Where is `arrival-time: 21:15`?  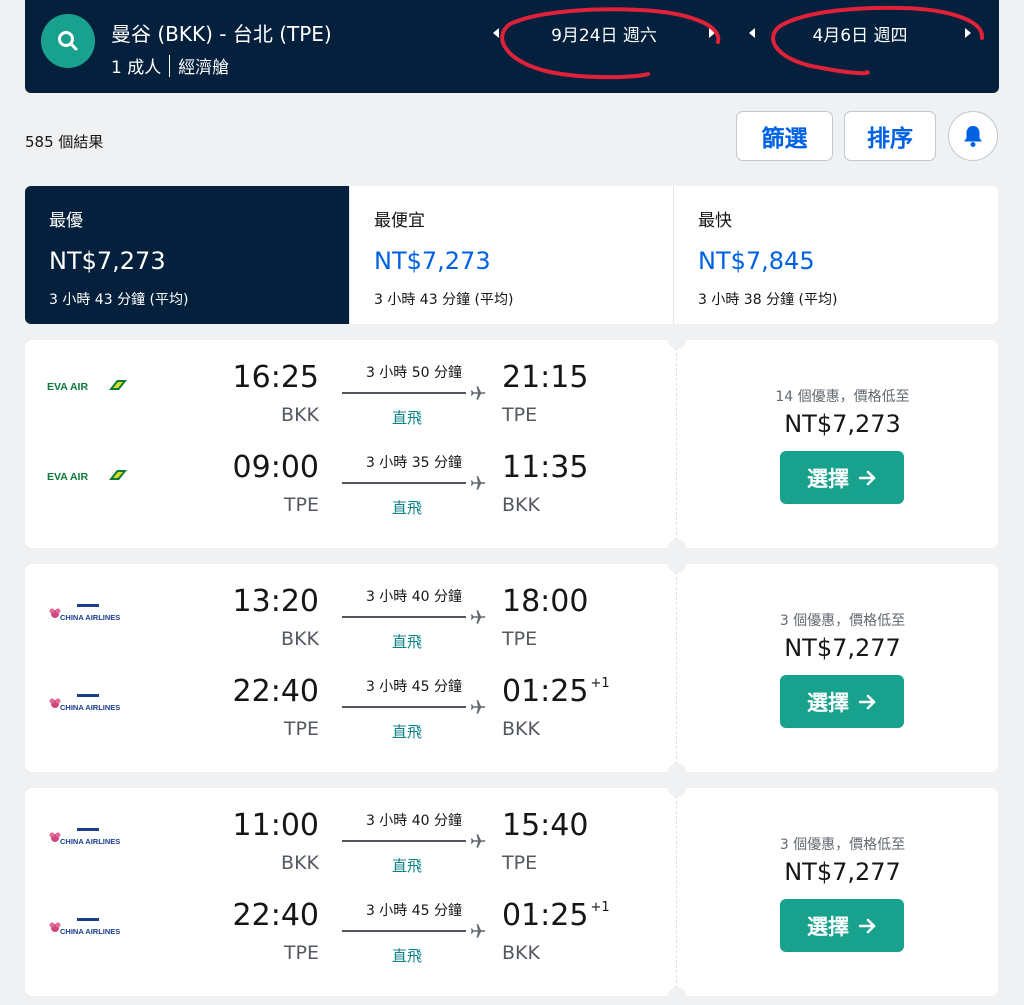
arrival-time: 21:15 is located at coordinates (546, 377).